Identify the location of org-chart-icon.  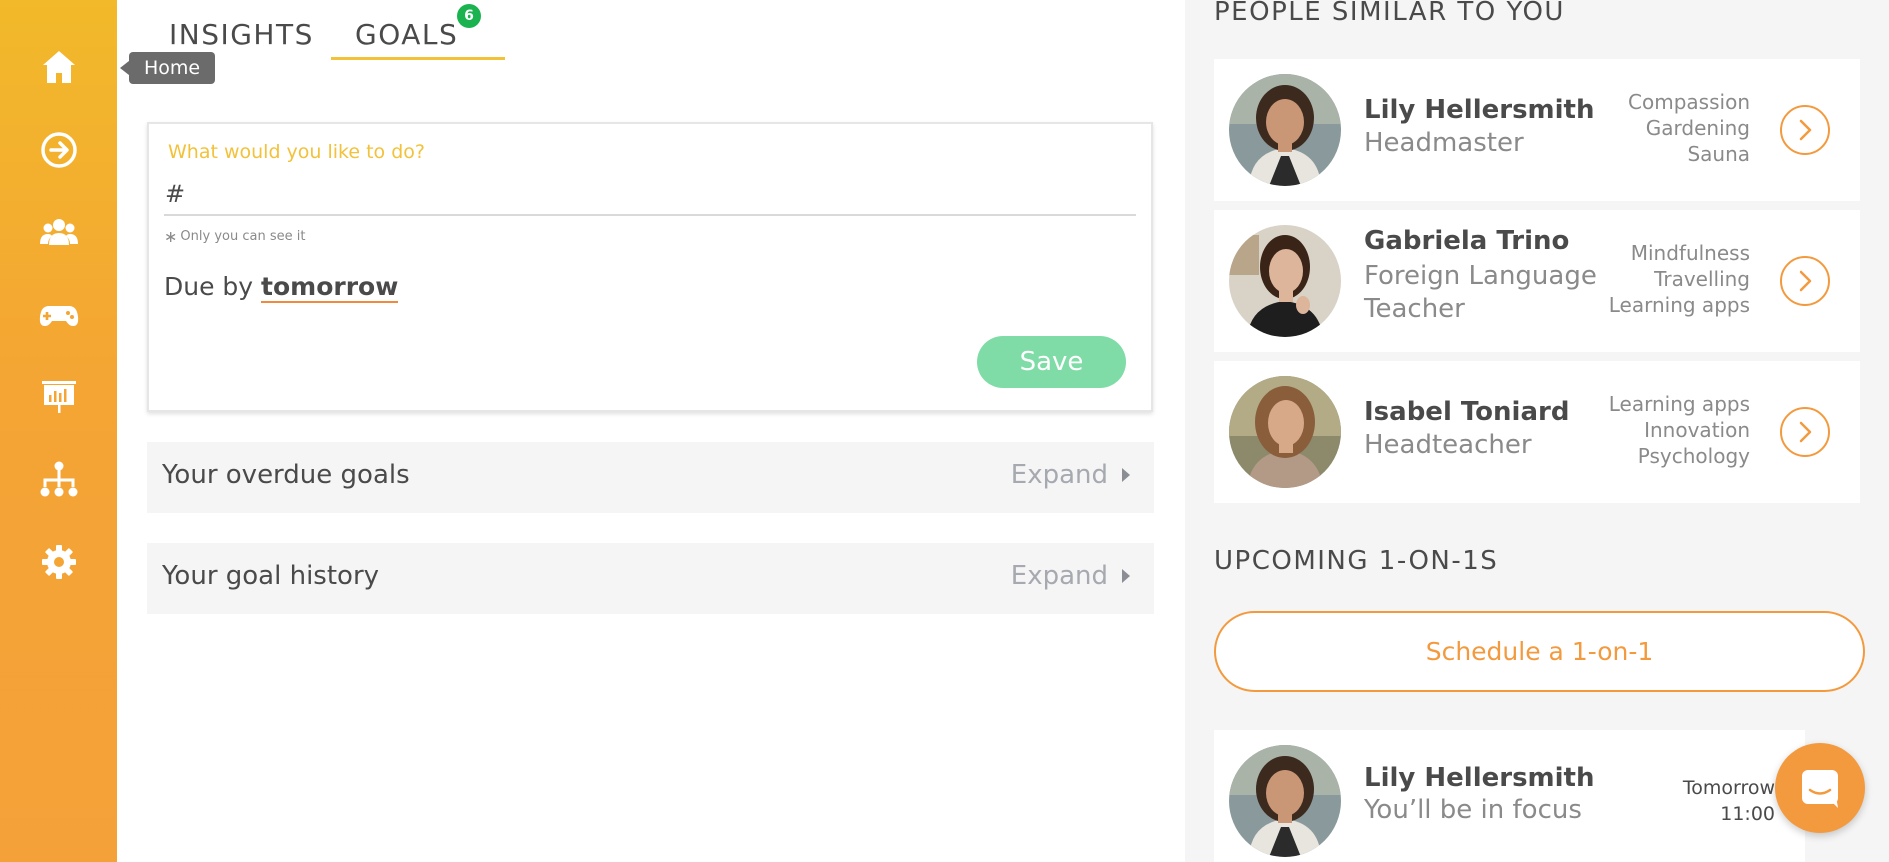
(59, 479).